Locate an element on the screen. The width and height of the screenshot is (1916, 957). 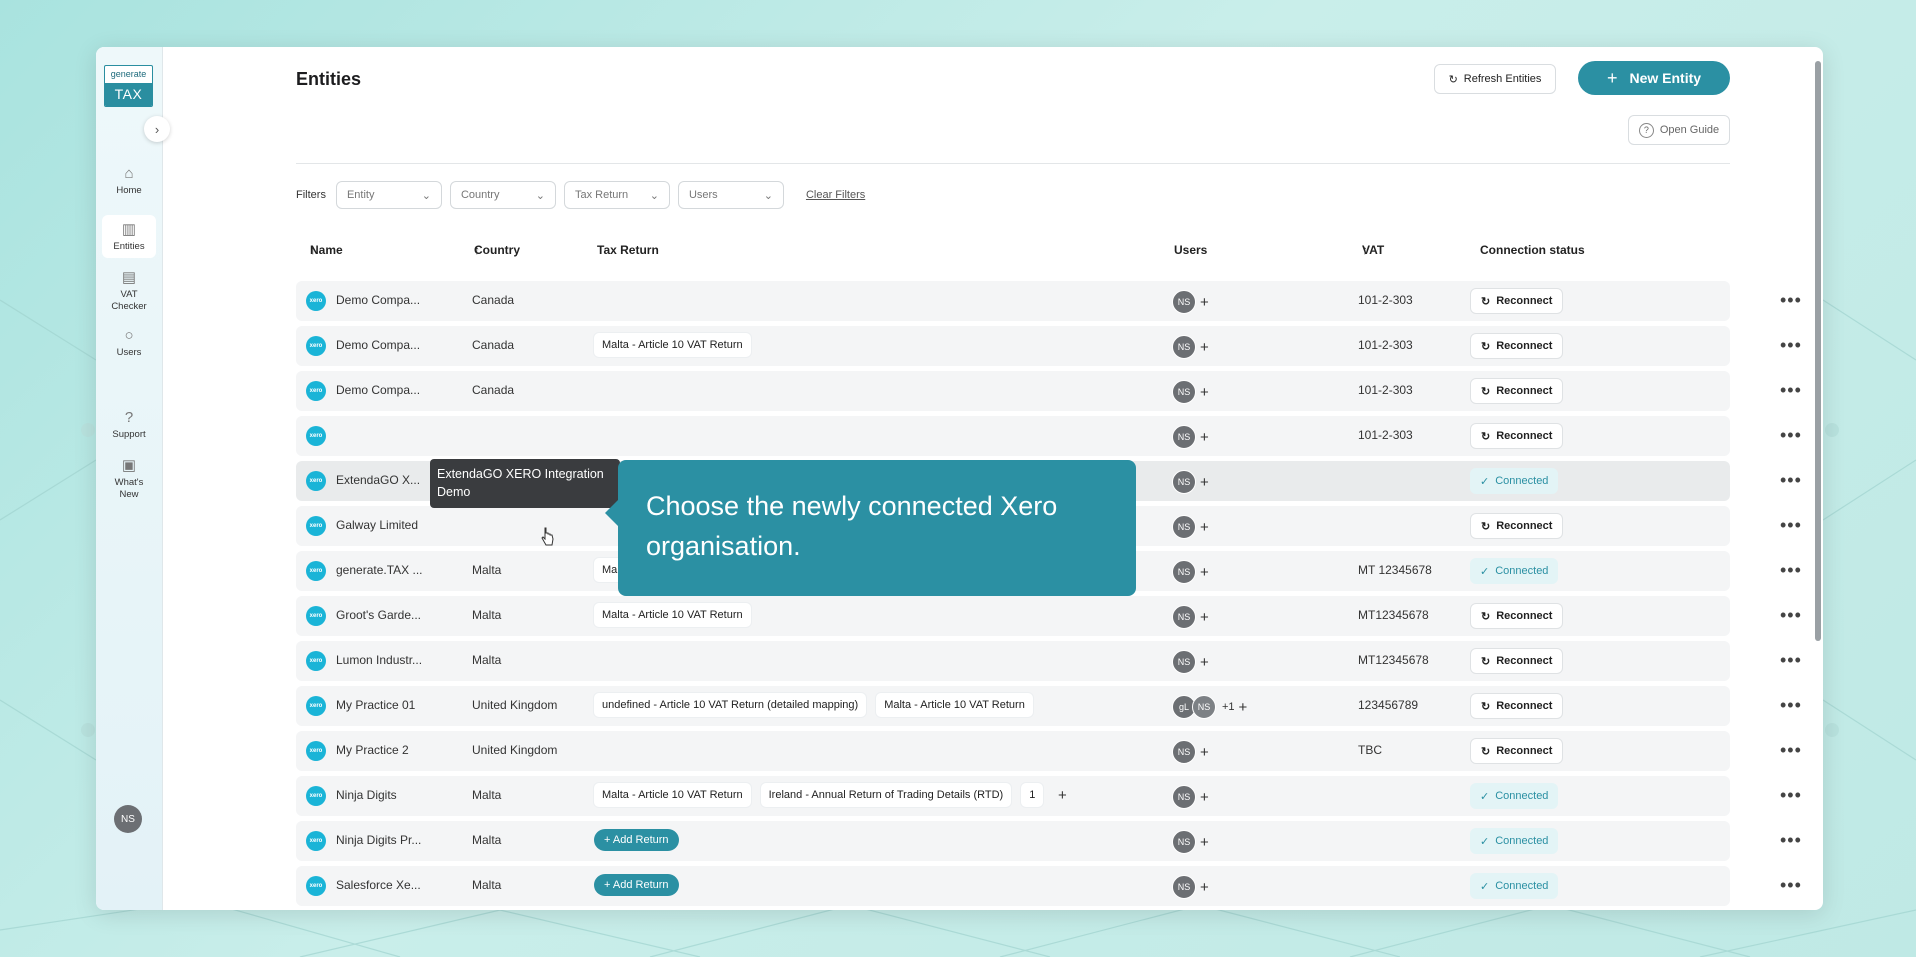
entity-filter: Entity ⌄ is located at coordinates (388, 195).